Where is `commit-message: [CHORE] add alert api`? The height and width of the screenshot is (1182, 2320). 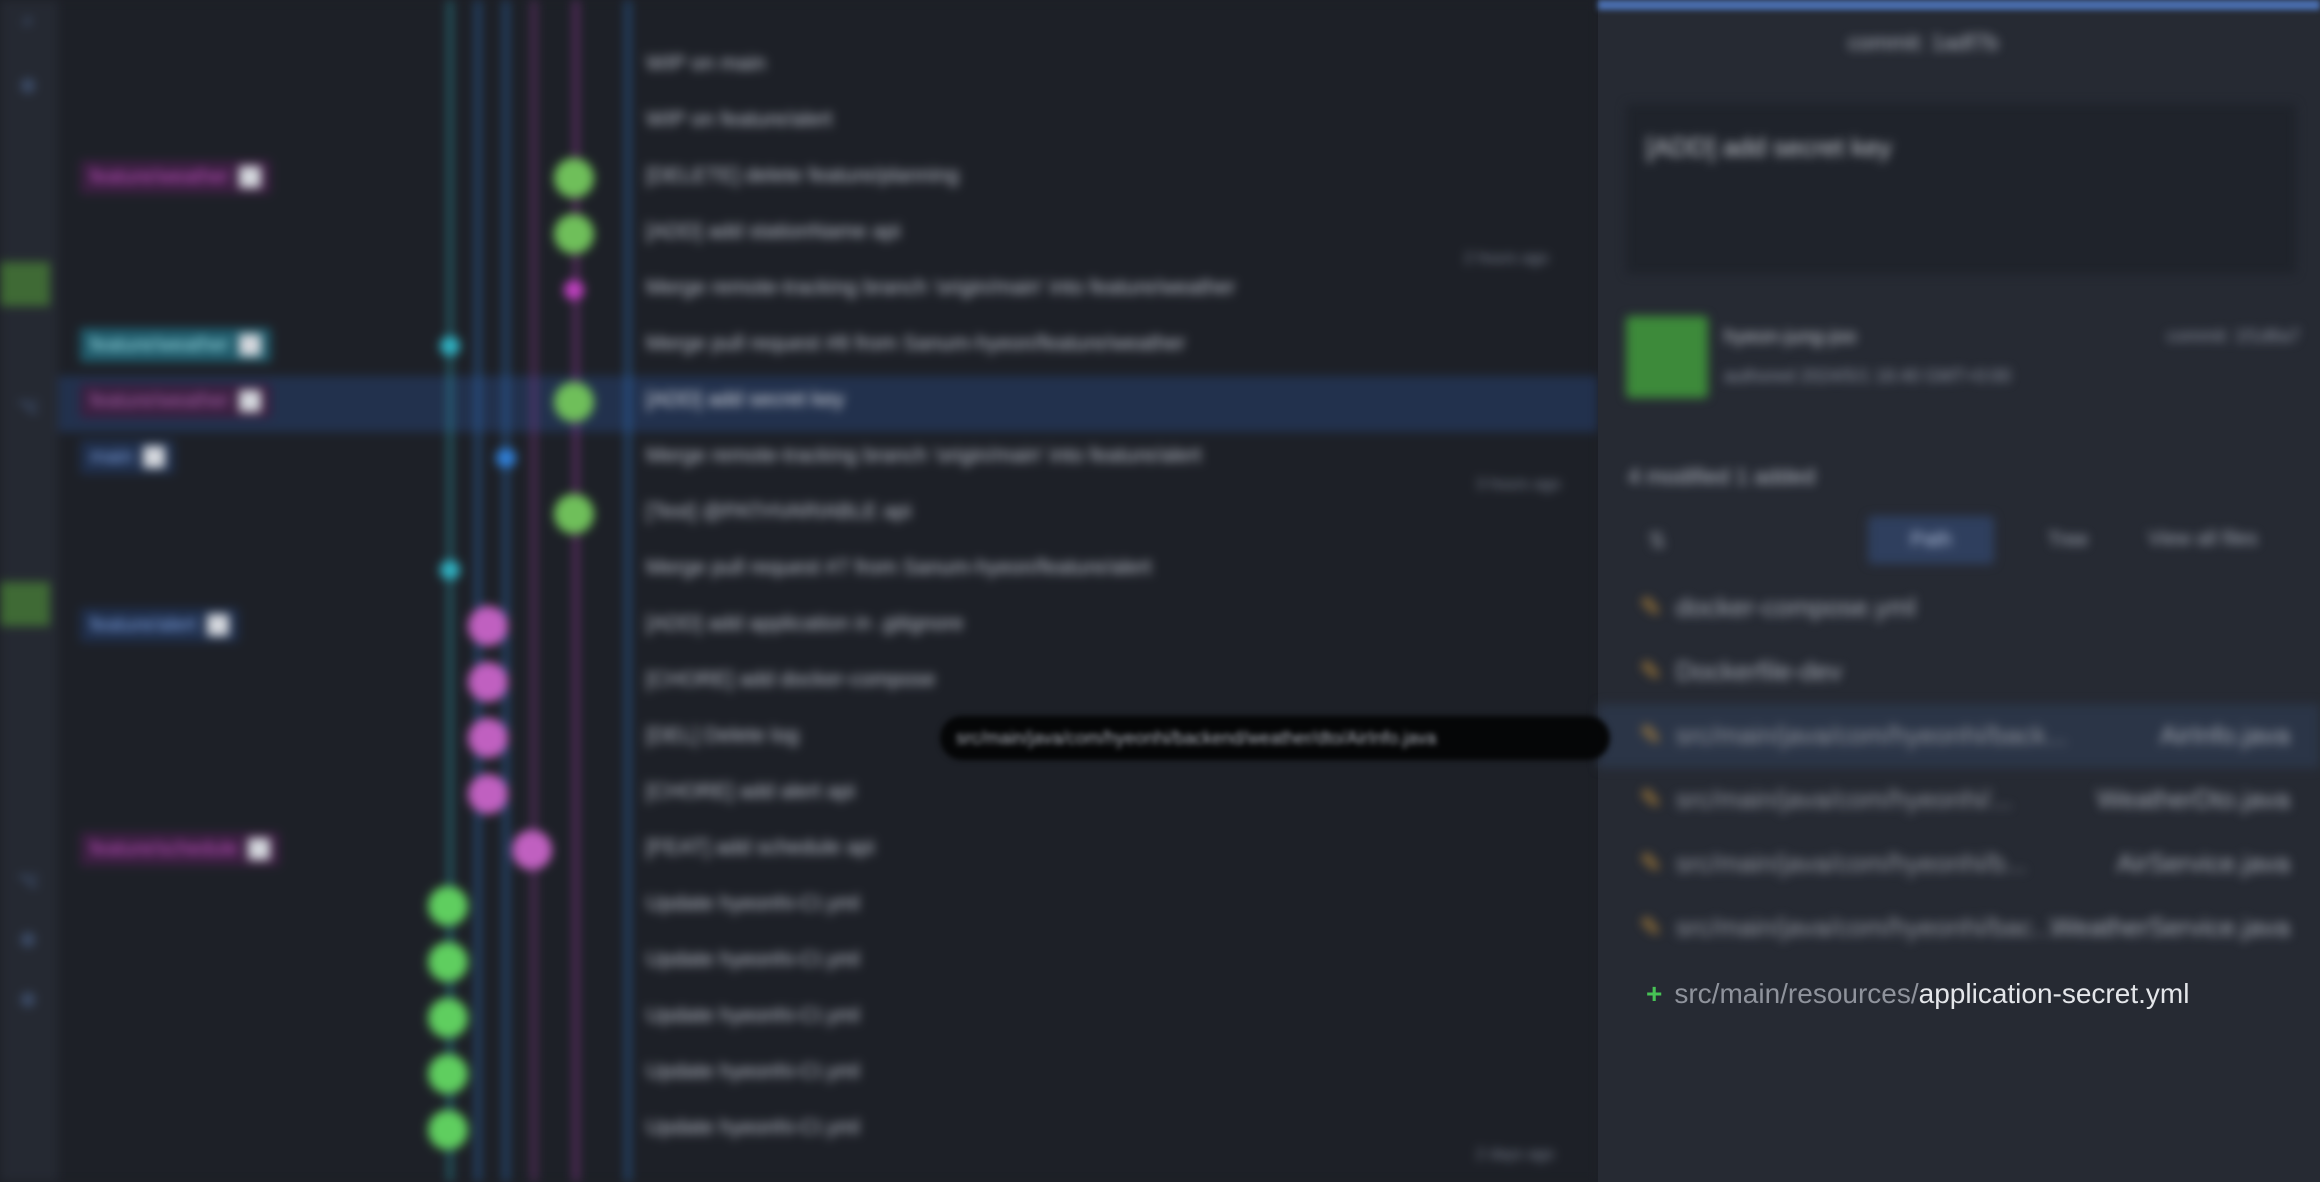 commit-message: [CHORE] add alert api is located at coordinates (750, 792).